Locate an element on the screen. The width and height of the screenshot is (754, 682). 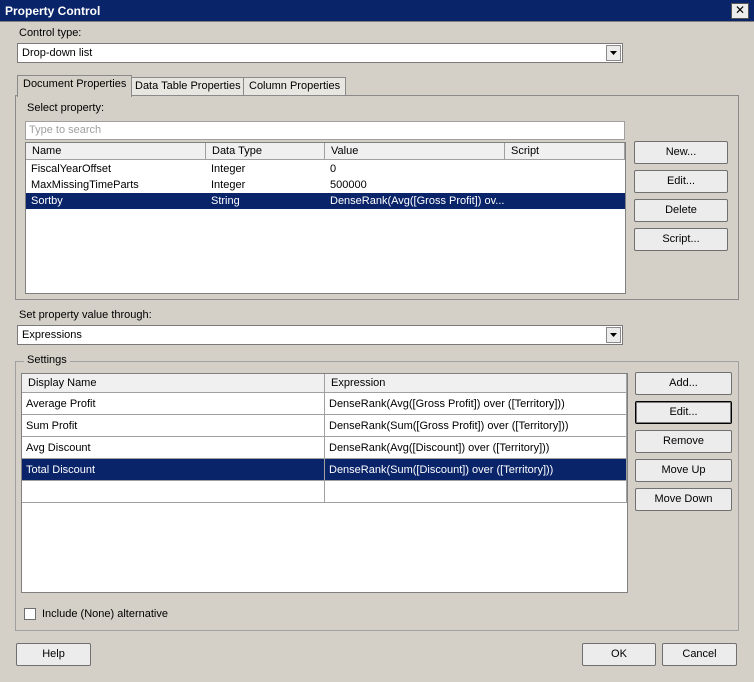
move-down-button: Move Down is located at coordinates (683, 499).